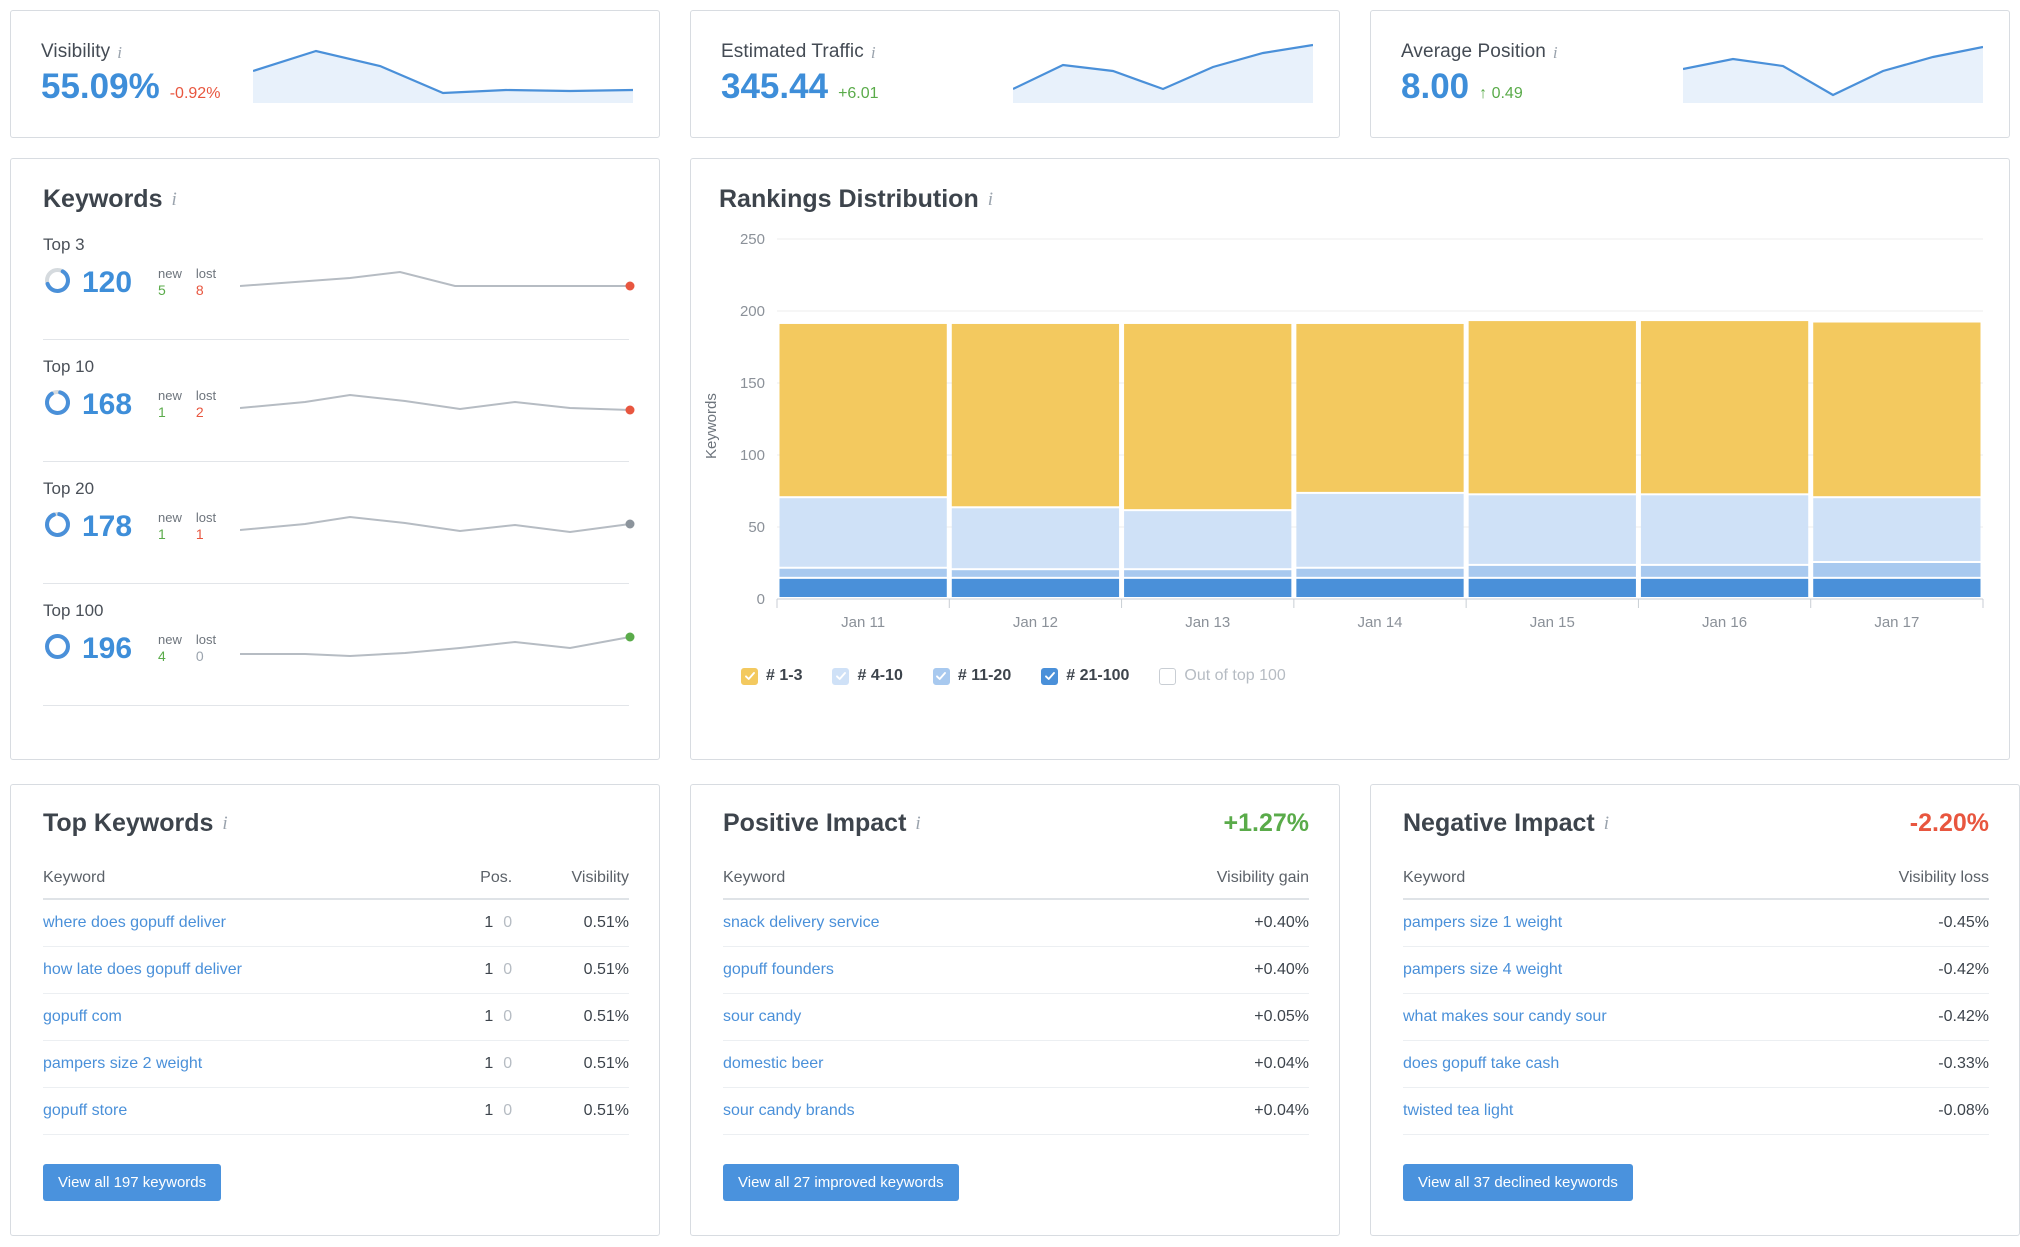 The height and width of the screenshot is (1247, 2020). Describe the element at coordinates (815, 823) in the screenshot. I see `positive-impact-title-label: Positive Impact` at that location.